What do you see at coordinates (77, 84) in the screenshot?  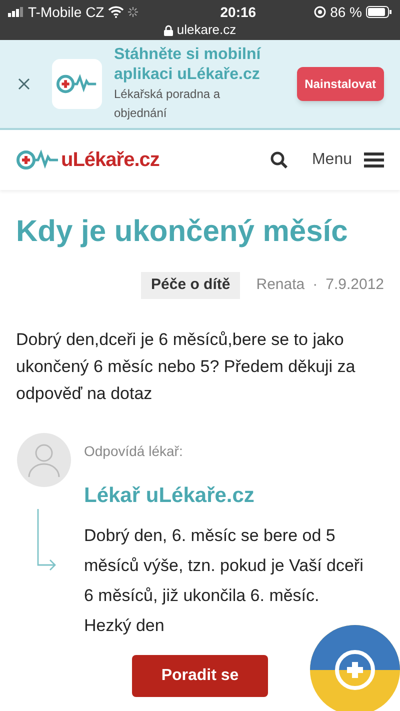 I see `app-icon` at bounding box center [77, 84].